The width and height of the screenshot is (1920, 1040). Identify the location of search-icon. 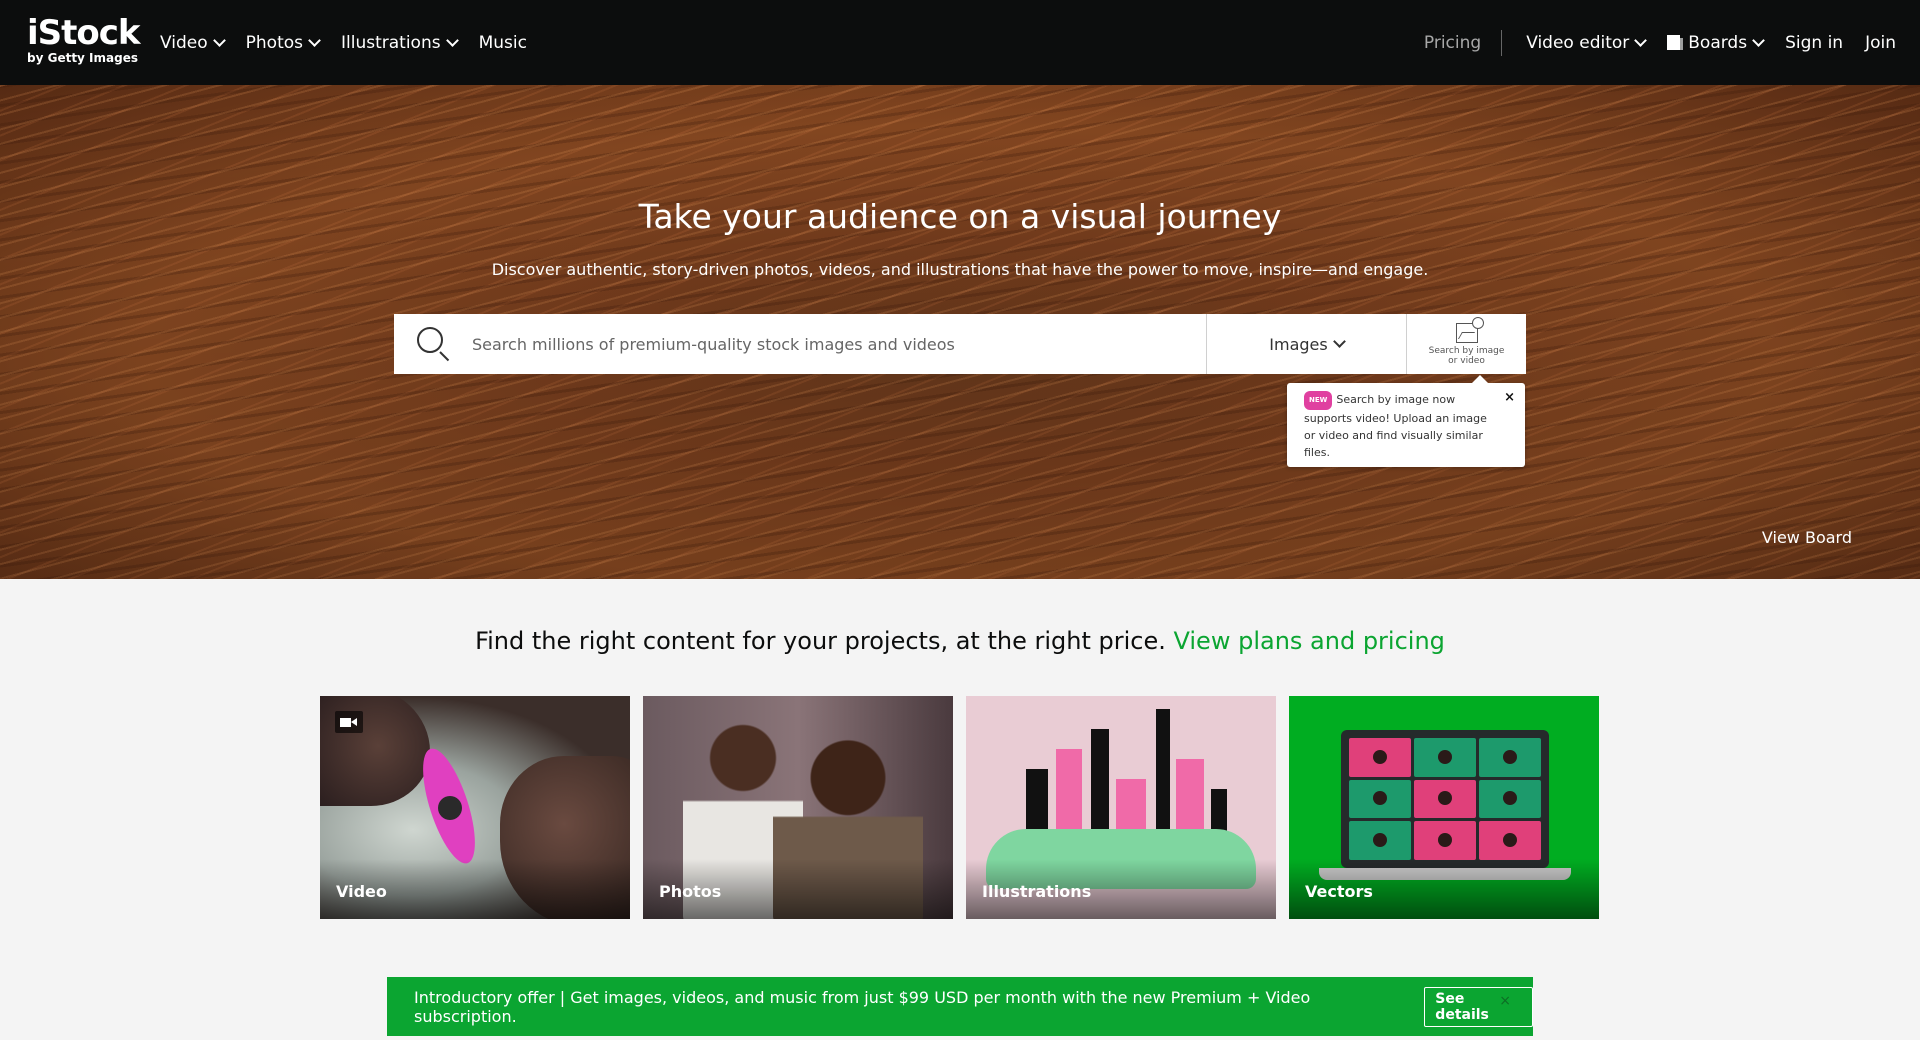
(433, 344).